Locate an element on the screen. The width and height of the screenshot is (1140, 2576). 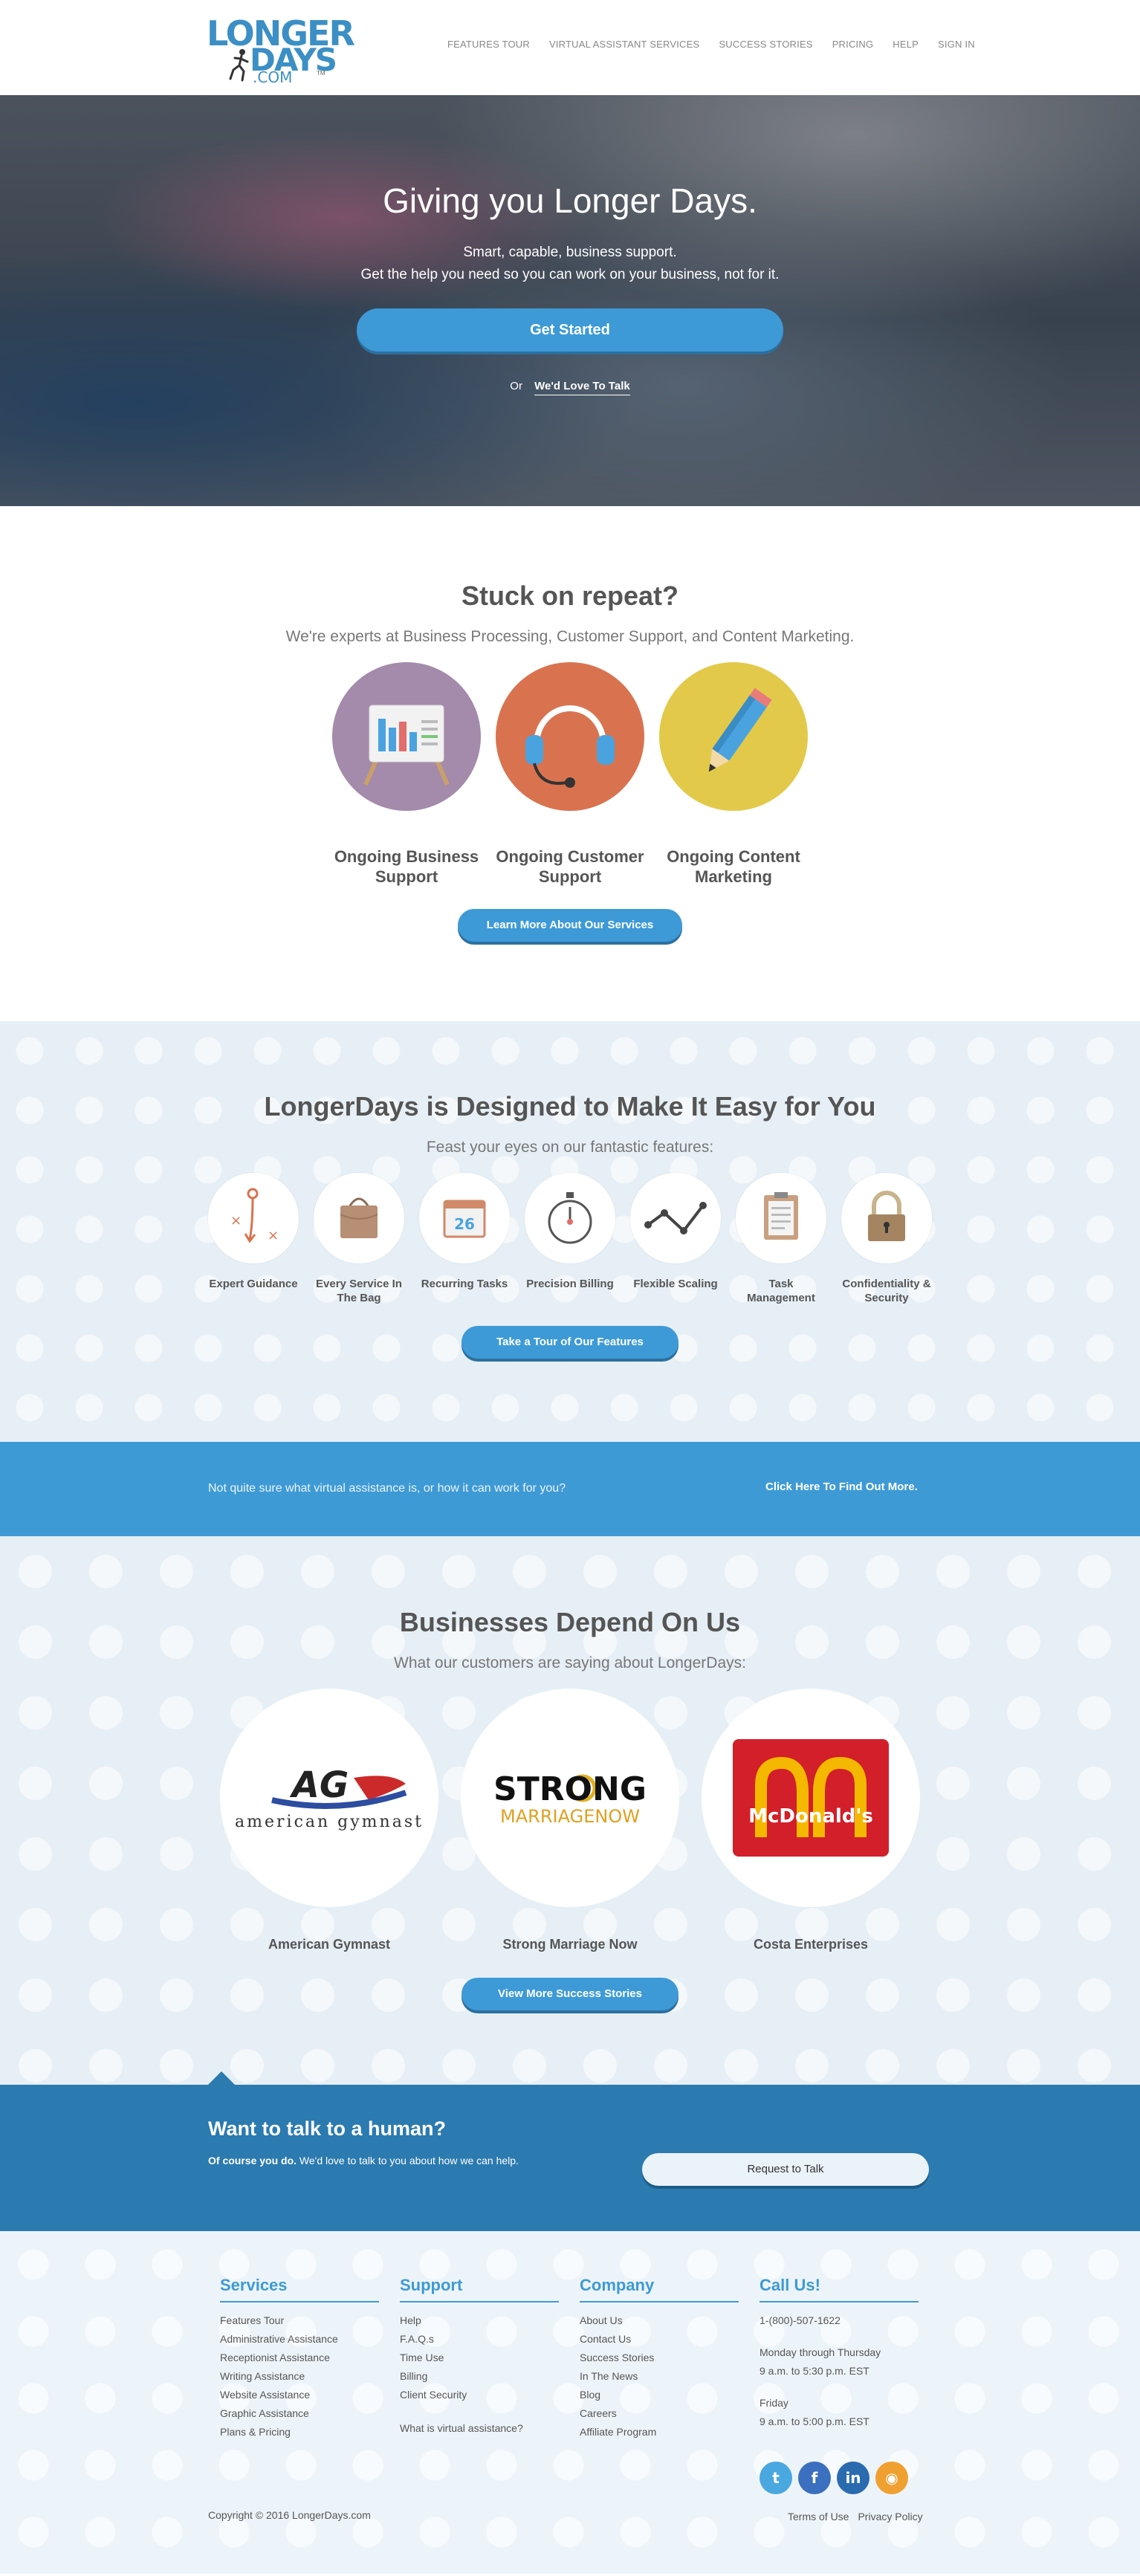
footer-link: Graphic Assistance is located at coordinates (299, 2413).